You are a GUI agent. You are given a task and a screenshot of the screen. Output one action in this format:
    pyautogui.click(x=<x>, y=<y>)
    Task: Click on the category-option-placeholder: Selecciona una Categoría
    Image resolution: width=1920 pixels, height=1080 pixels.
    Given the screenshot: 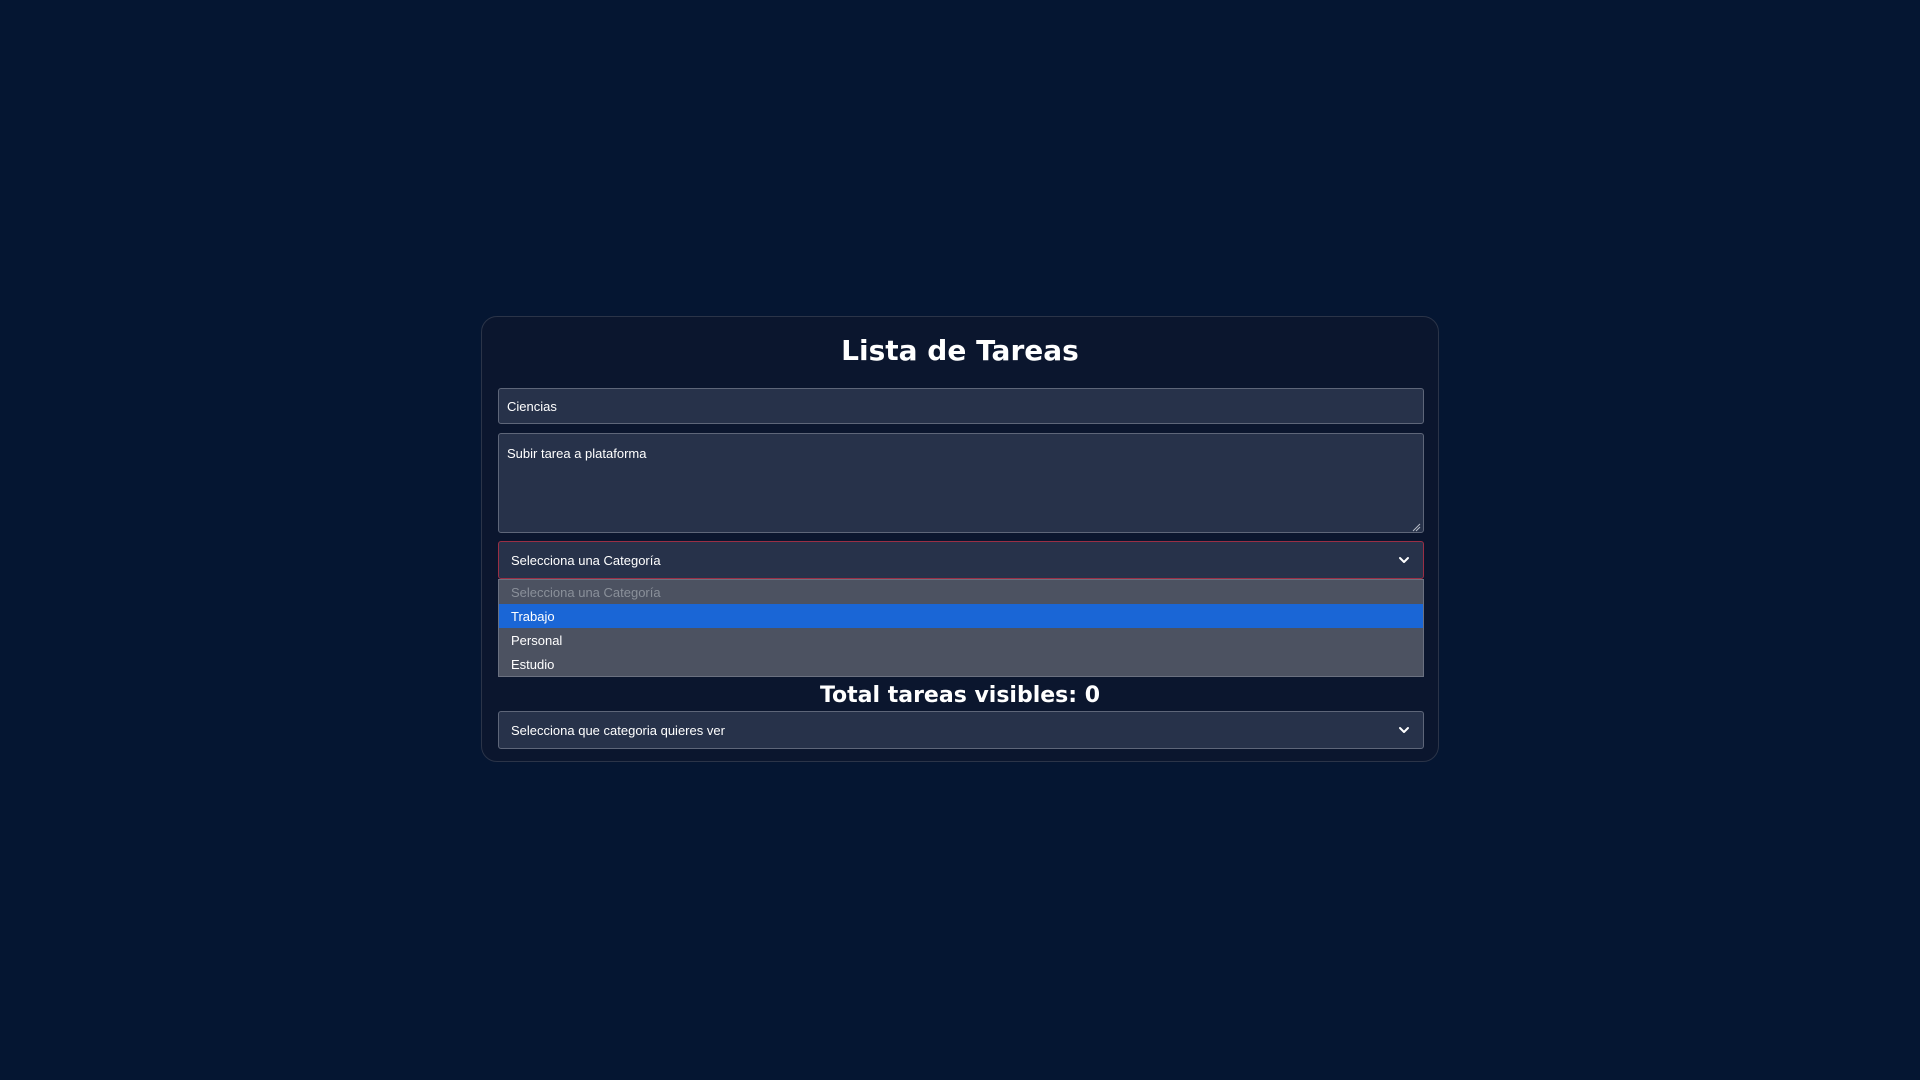 What is the action you would take?
    pyautogui.click(x=586, y=592)
    